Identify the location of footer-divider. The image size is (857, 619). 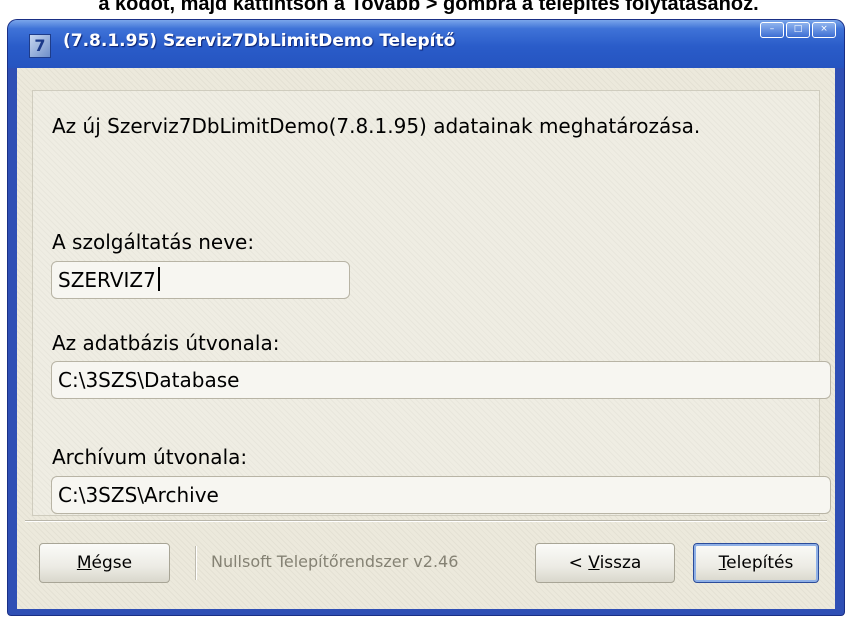
(196, 563).